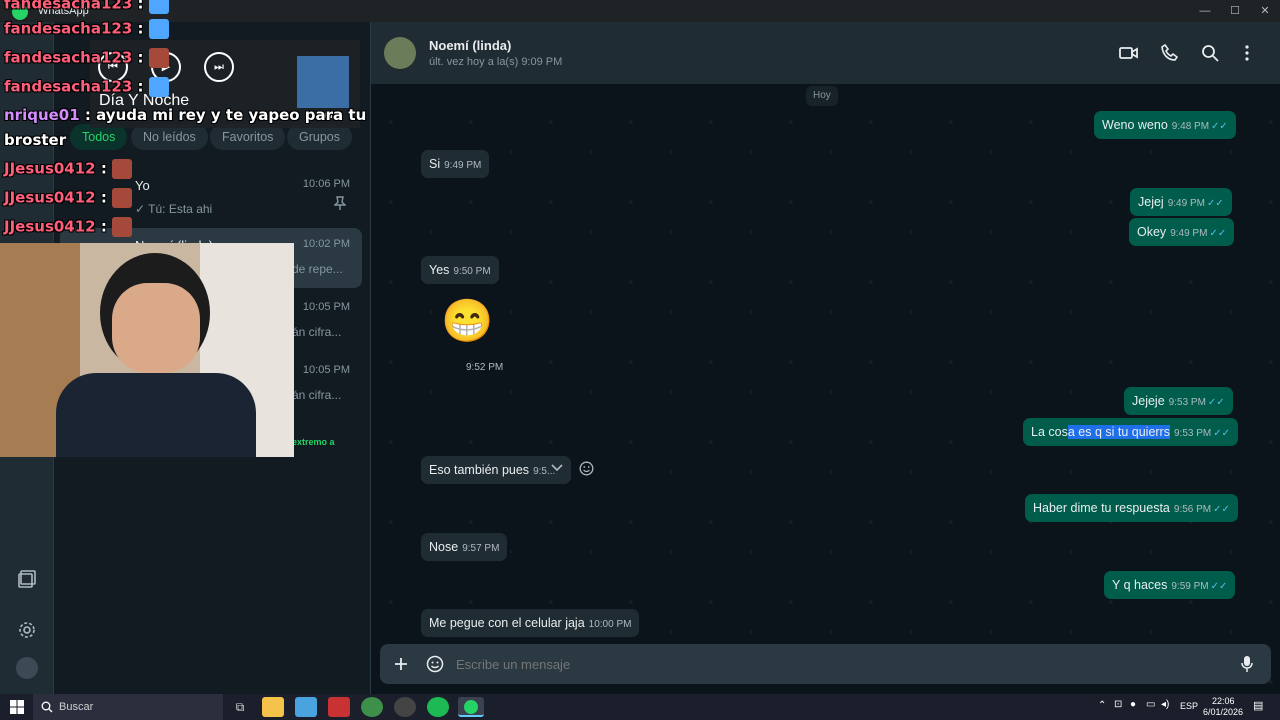 Image resolution: width=1280 pixels, height=720 pixels. Describe the element at coordinates (1151, 202) in the screenshot. I see `message-text: Jejej` at that location.